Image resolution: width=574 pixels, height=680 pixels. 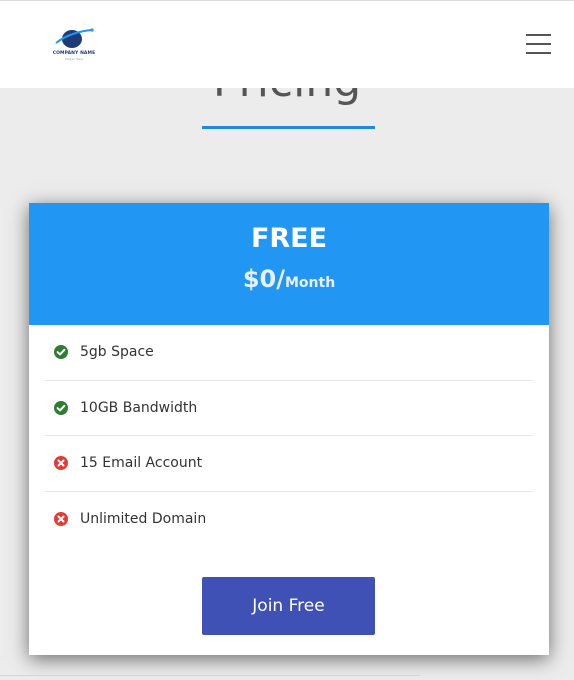 I want to click on plan-price: $0/Month, so click(x=289, y=281).